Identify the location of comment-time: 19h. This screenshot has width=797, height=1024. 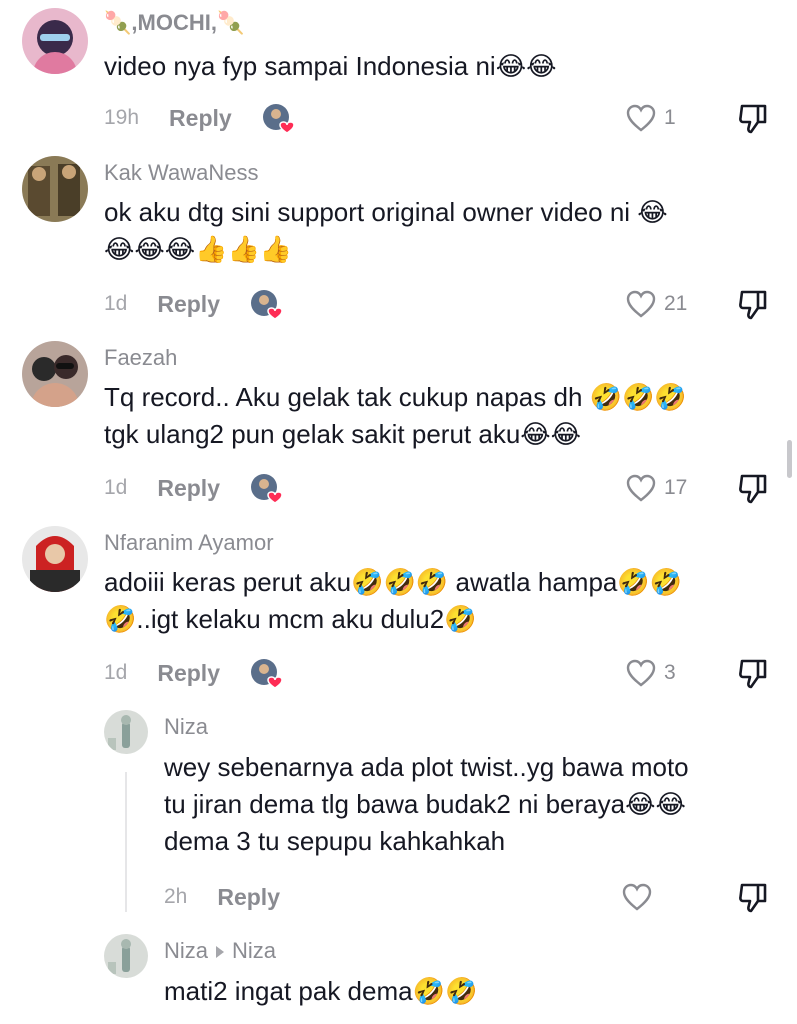
(122, 117).